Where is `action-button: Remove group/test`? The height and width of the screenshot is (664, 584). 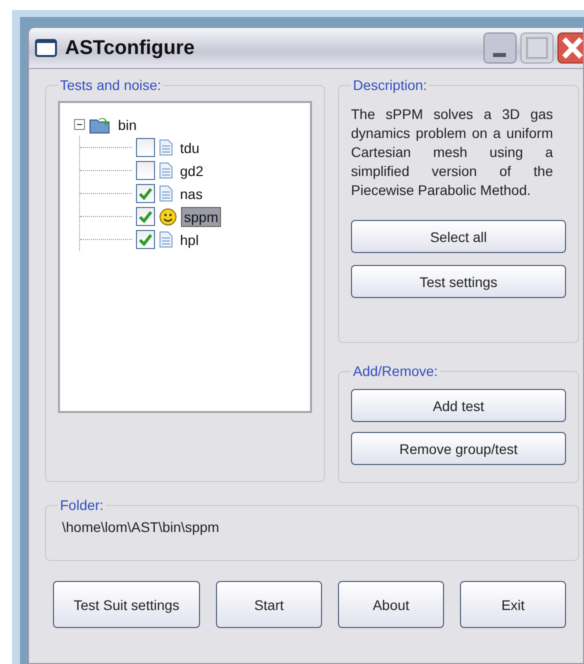
action-button: Remove group/test is located at coordinates (458, 448).